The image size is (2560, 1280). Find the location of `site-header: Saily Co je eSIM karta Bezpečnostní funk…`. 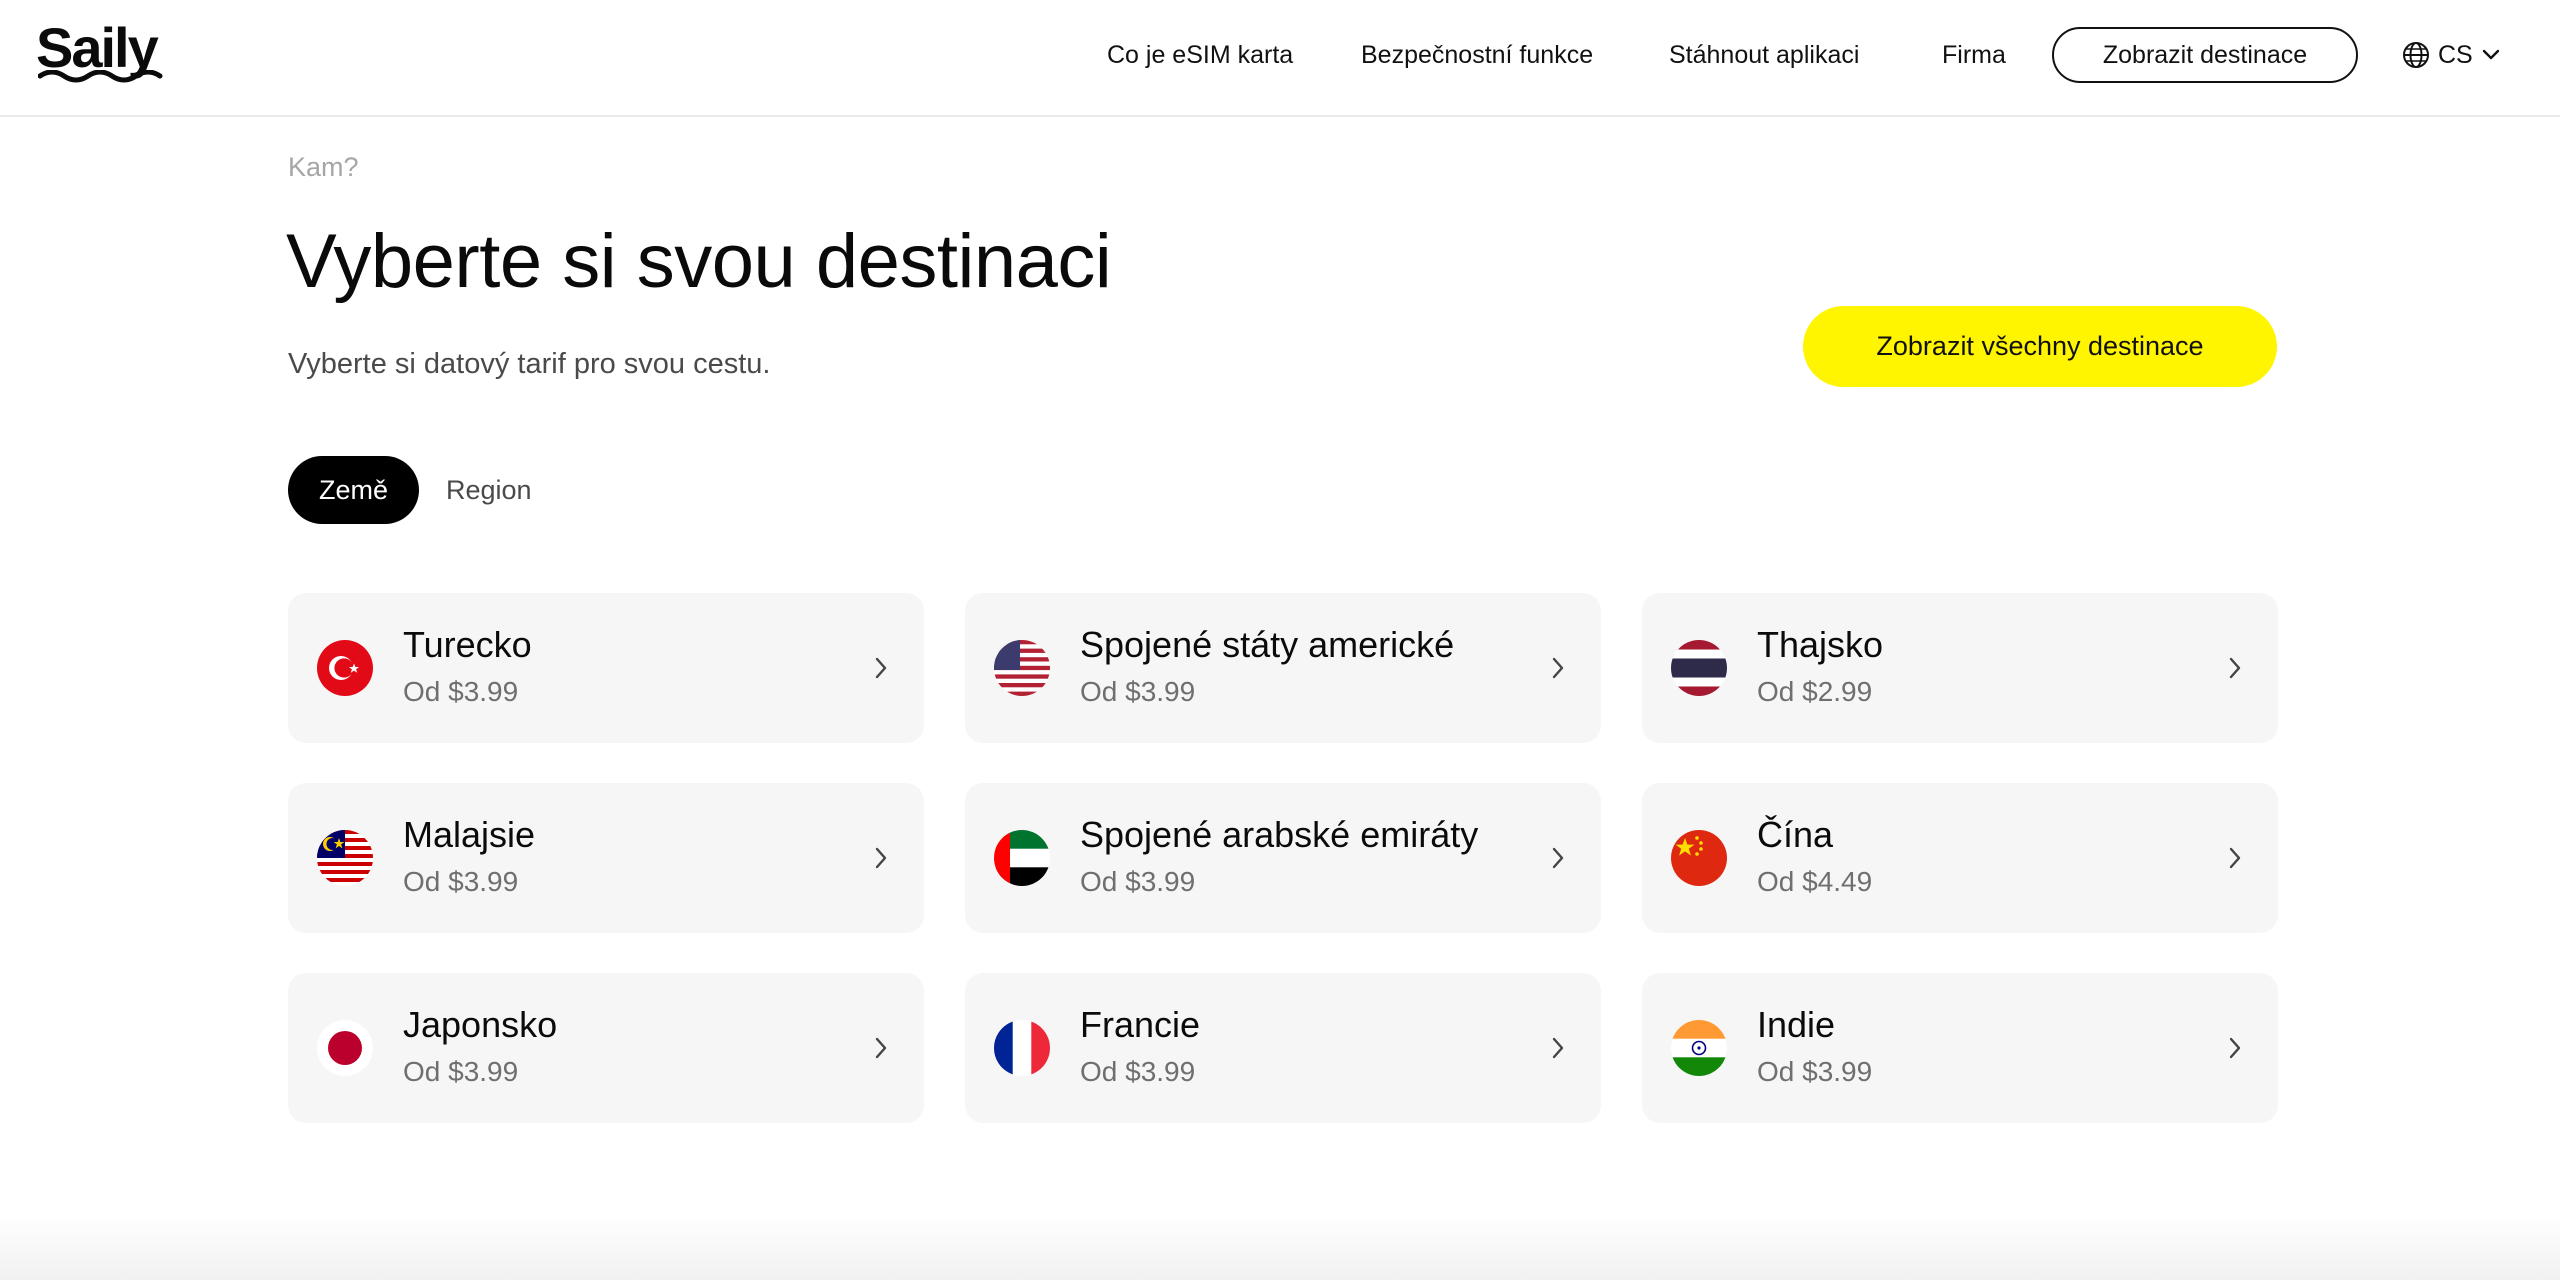

site-header: Saily Co je eSIM karta Bezpečnostní funk… is located at coordinates (1280, 58).